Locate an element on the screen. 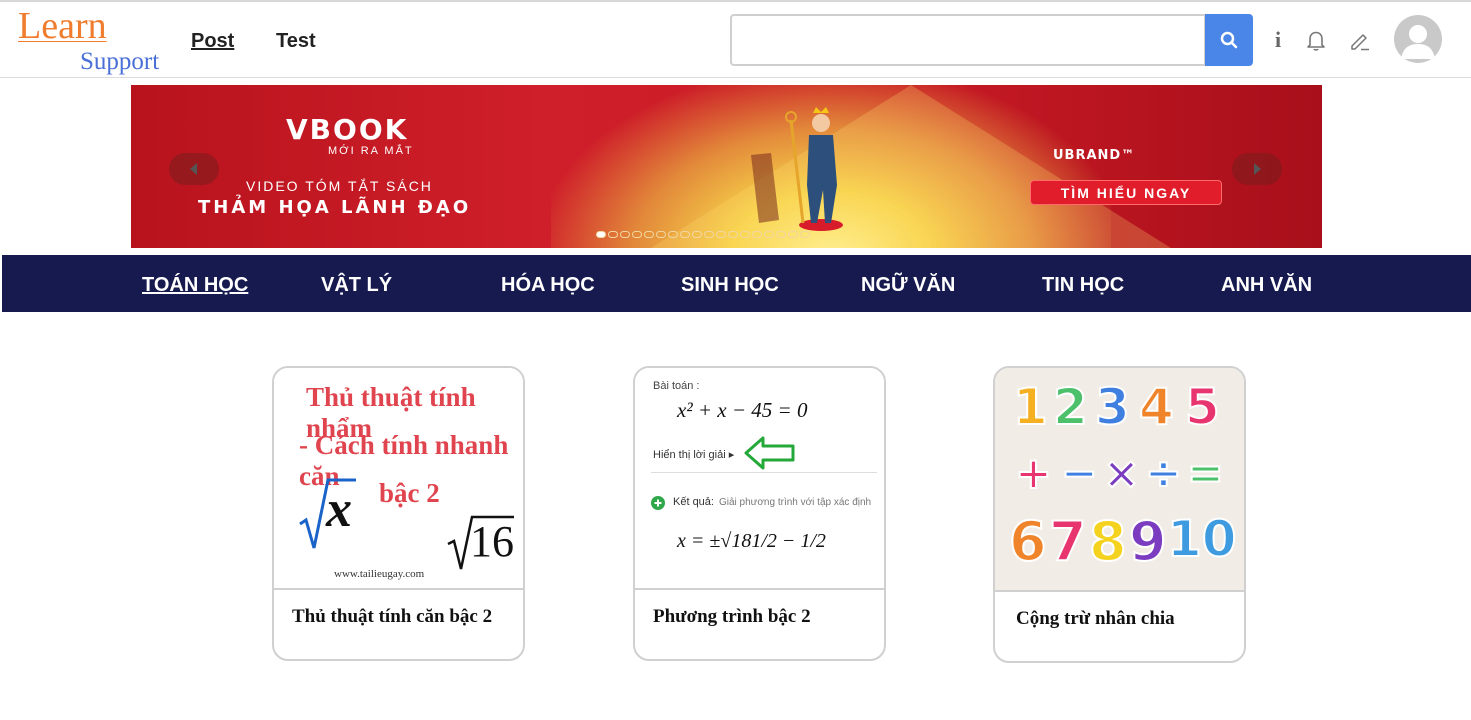  pencil-icon is located at coordinates (1360, 40).